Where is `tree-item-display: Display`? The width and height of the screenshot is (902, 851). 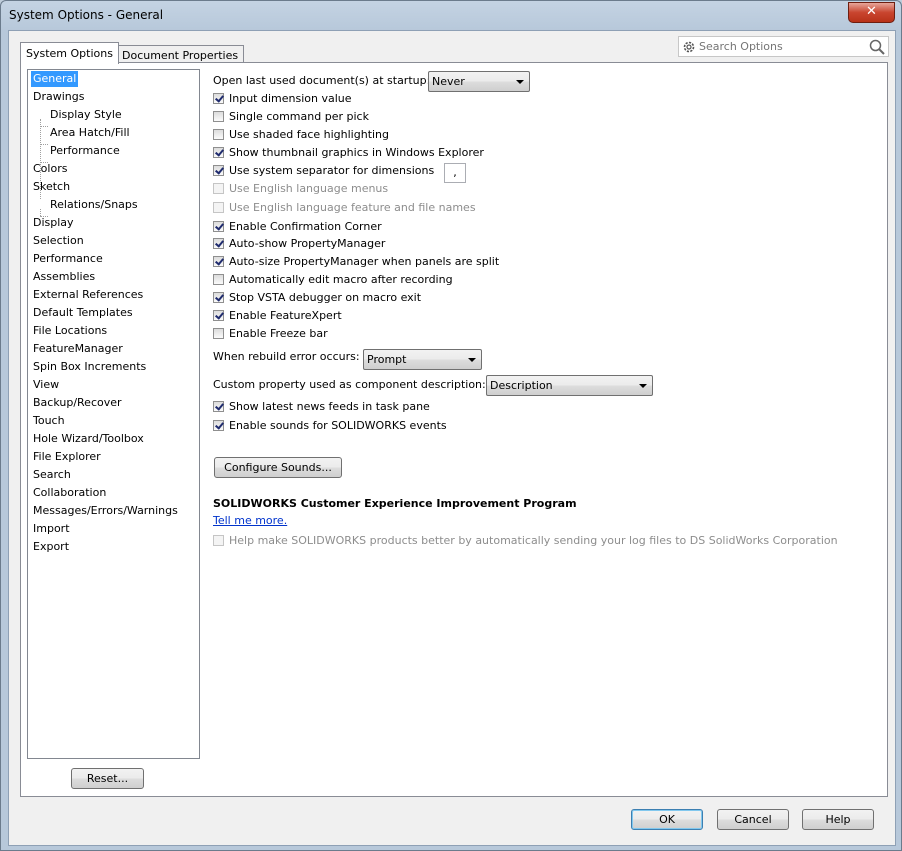 tree-item-display: Display is located at coordinates (53, 223).